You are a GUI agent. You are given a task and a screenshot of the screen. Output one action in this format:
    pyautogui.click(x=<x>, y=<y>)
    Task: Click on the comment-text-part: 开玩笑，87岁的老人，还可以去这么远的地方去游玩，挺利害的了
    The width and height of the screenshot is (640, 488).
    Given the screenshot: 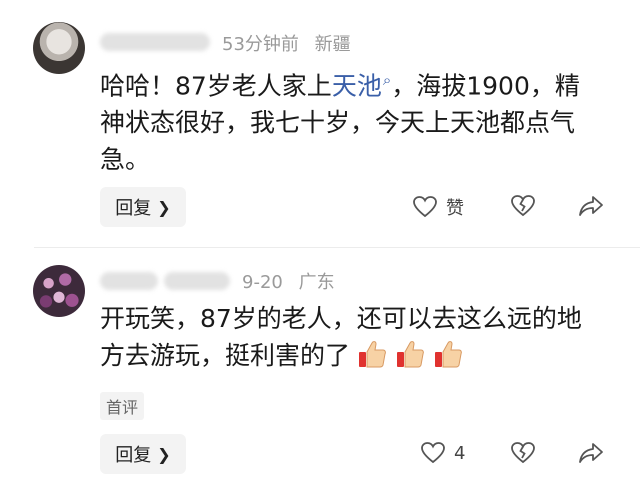 What is the action you would take?
    pyautogui.click(x=341, y=337)
    